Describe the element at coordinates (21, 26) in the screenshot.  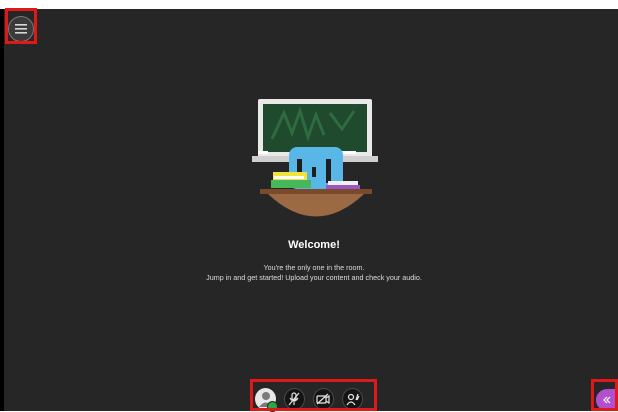
I see `menu-highlight-box` at that location.